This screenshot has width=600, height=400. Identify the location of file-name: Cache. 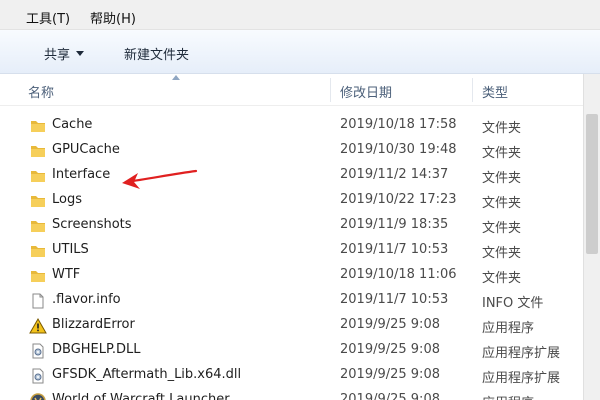
(72, 124).